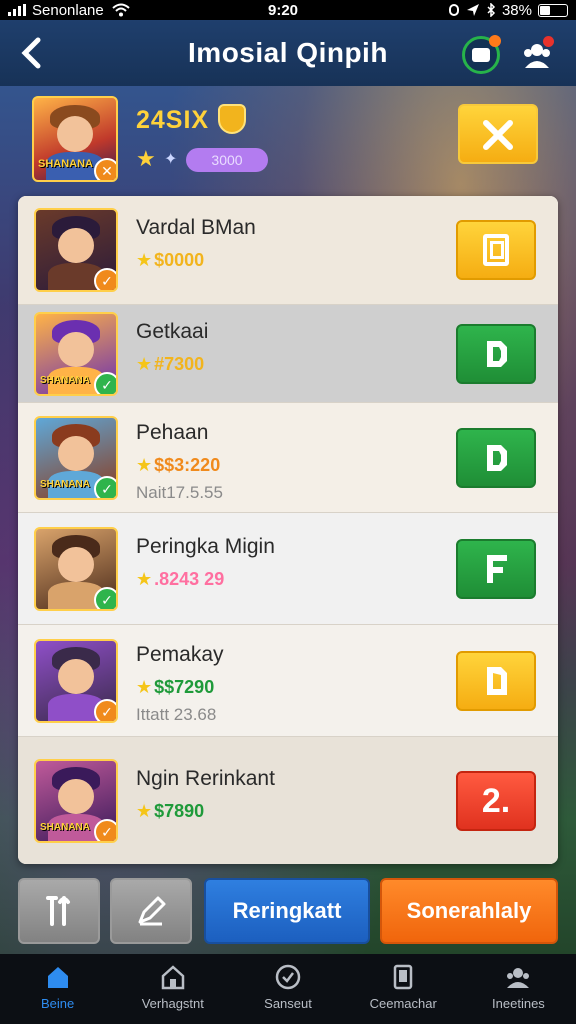  What do you see at coordinates (17, 10) in the screenshot?
I see `signal-icon` at bounding box center [17, 10].